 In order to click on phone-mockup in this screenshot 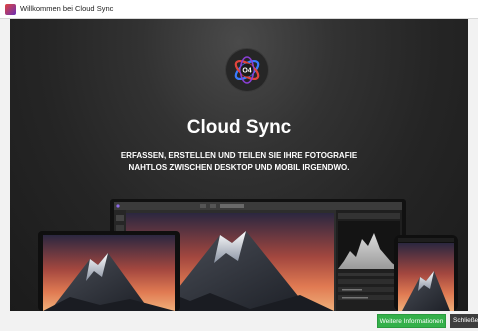, I will do `click(426, 273)`.